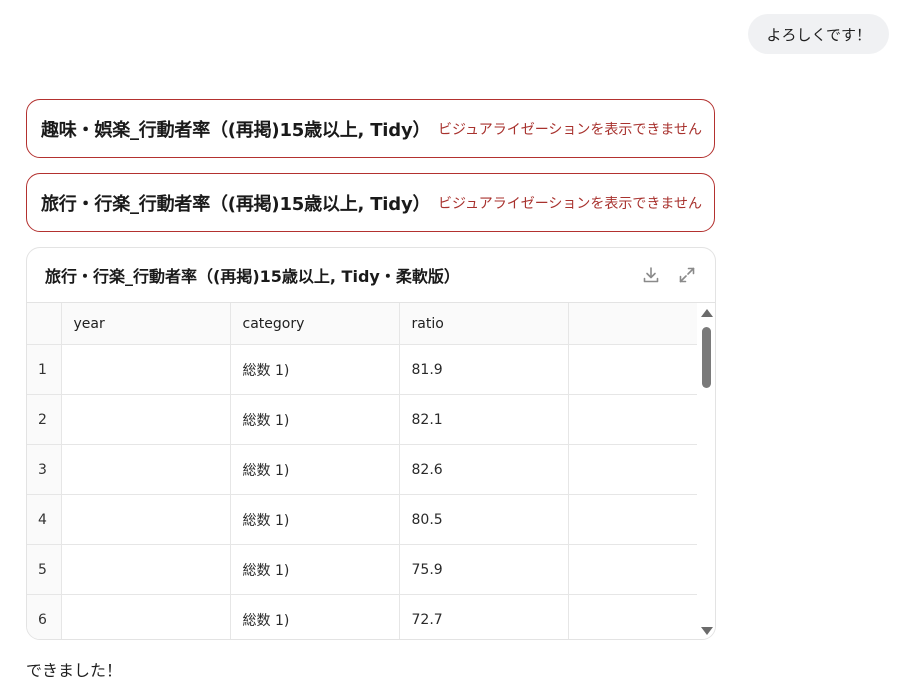  I want to click on cell-ratio: 82.6, so click(484, 469).